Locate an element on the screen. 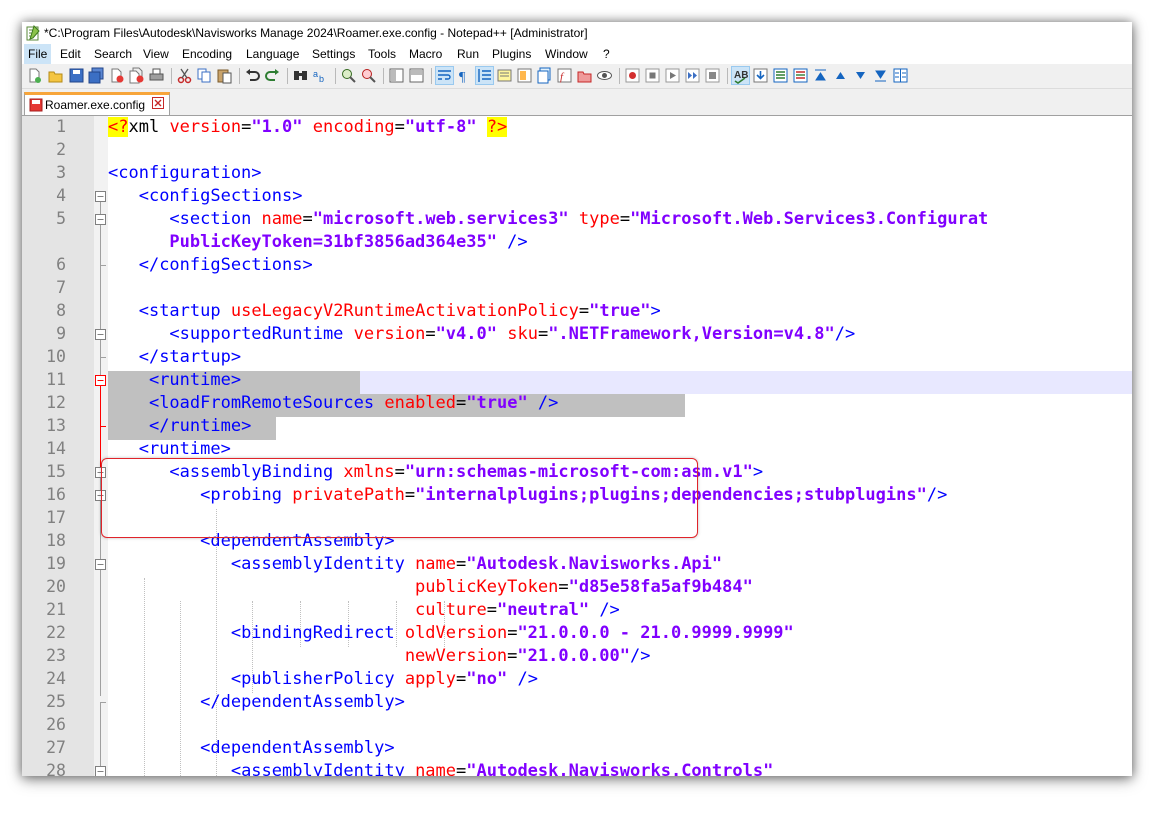  line-number: 6 is located at coordinates (61, 264).